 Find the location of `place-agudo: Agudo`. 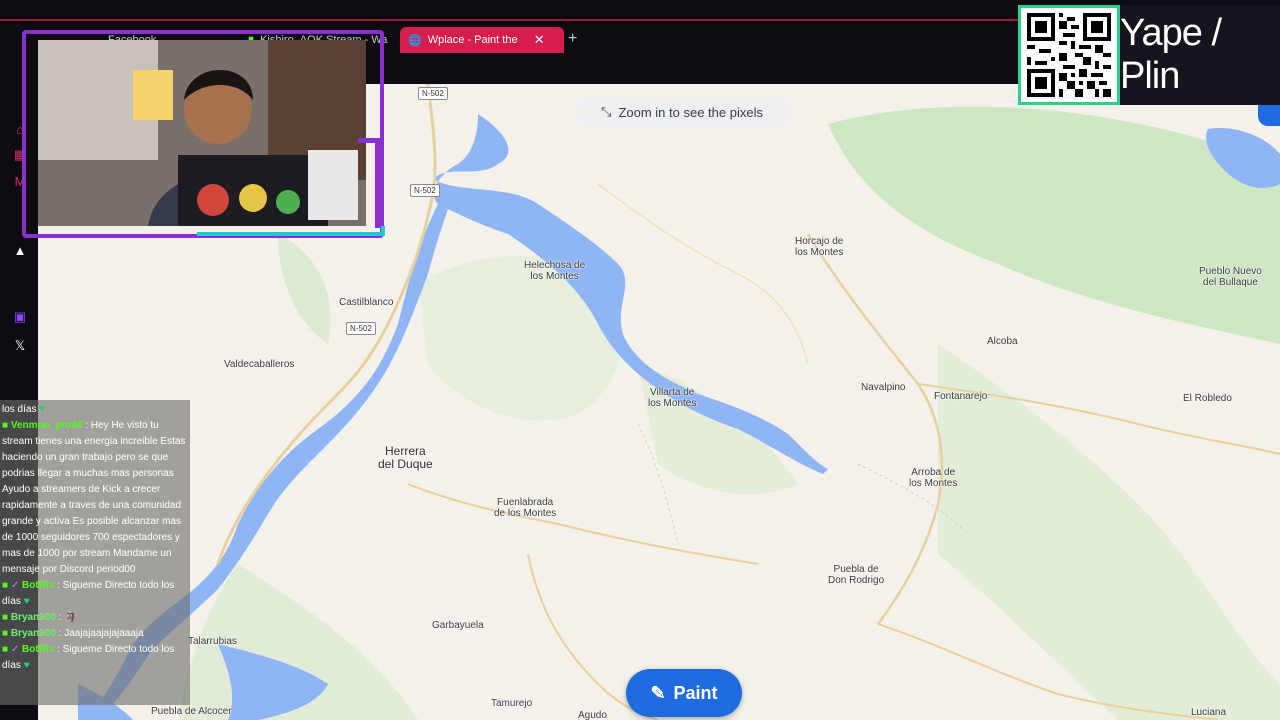

place-agudo: Agudo is located at coordinates (592, 715).